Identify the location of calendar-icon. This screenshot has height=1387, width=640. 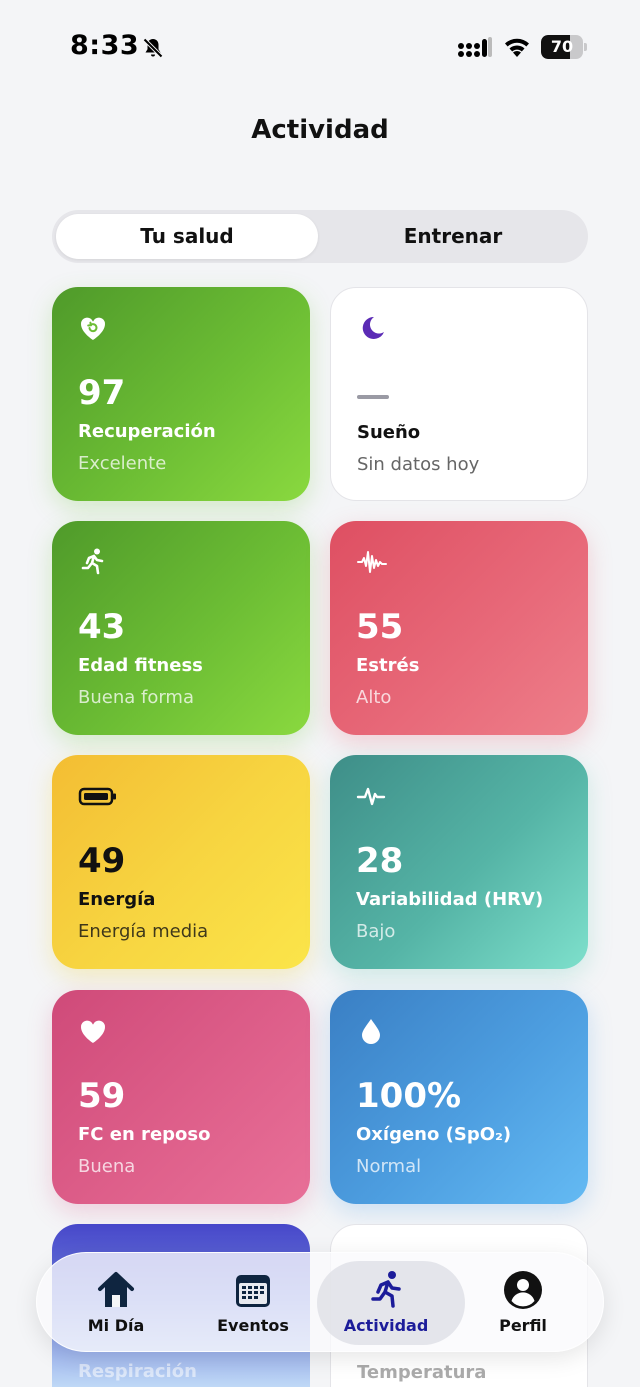
(253, 1291).